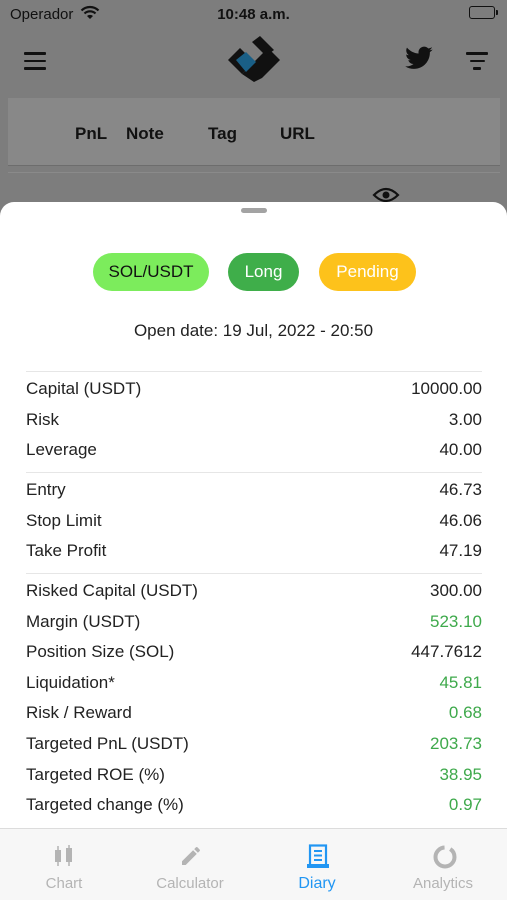  Describe the element at coordinates (70, 682) in the screenshot. I see `row-label: Liquidation*` at that location.